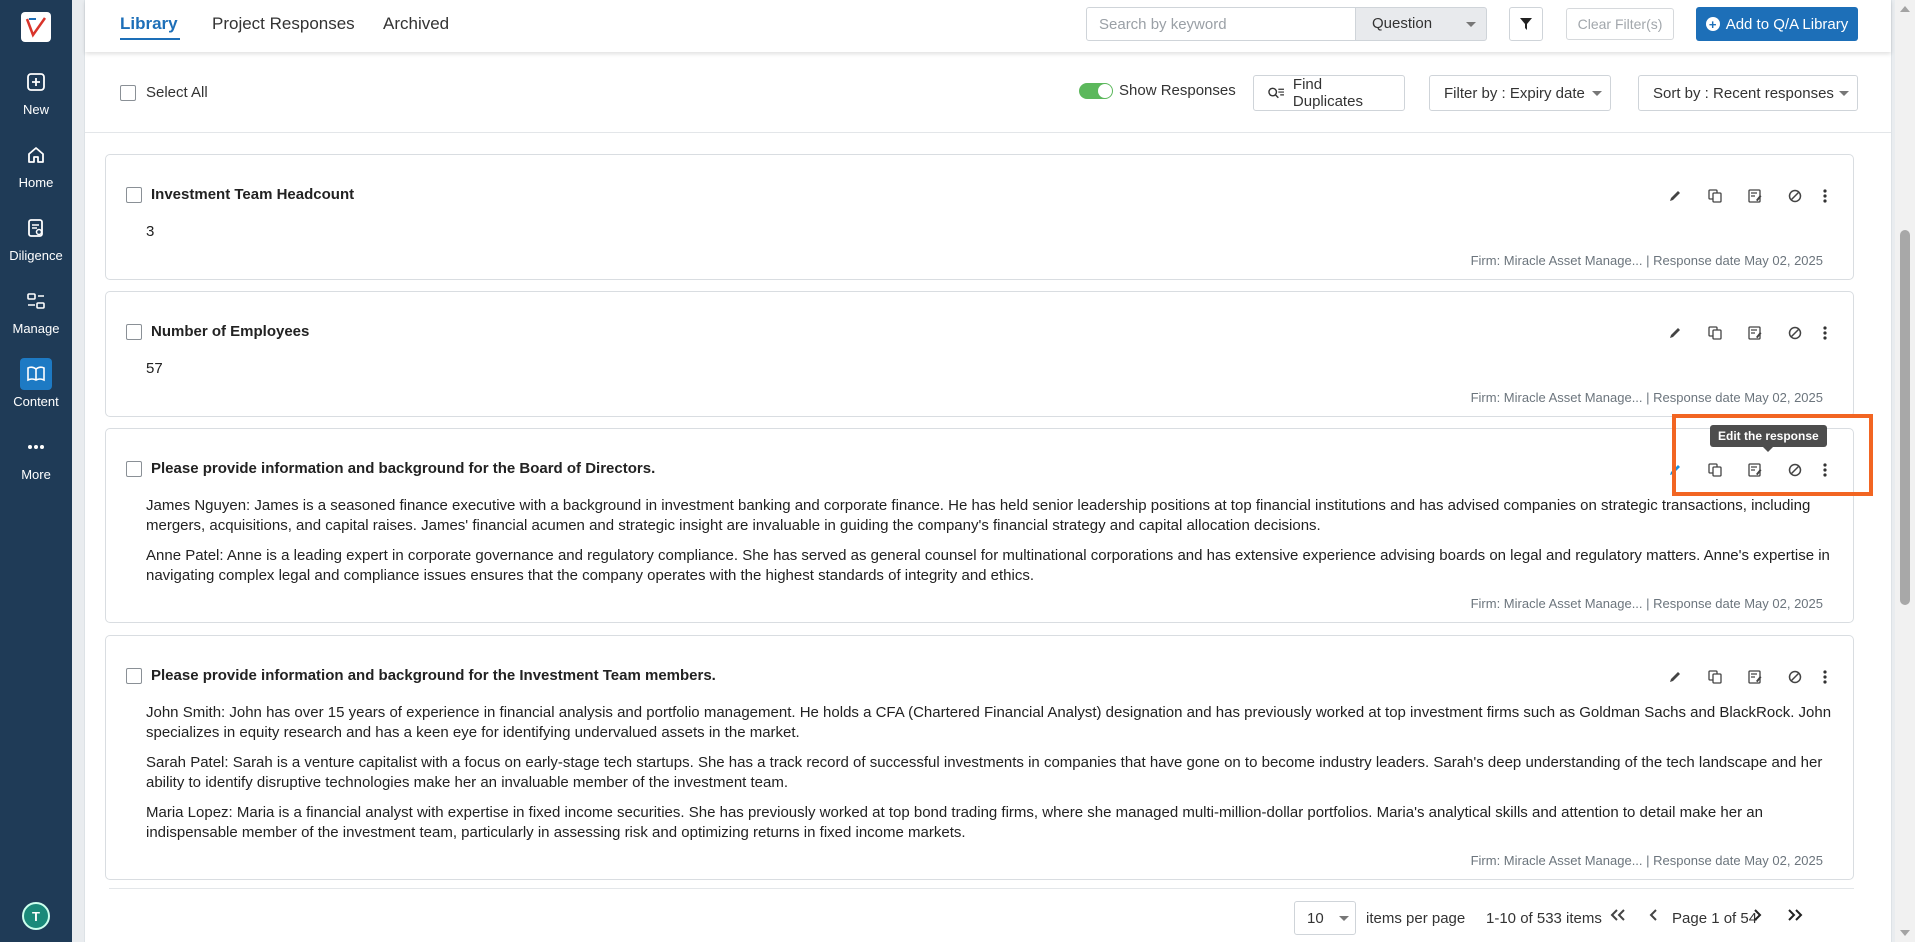  Describe the element at coordinates (1757, 916) in the screenshot. I see `next-page-button` at that location.